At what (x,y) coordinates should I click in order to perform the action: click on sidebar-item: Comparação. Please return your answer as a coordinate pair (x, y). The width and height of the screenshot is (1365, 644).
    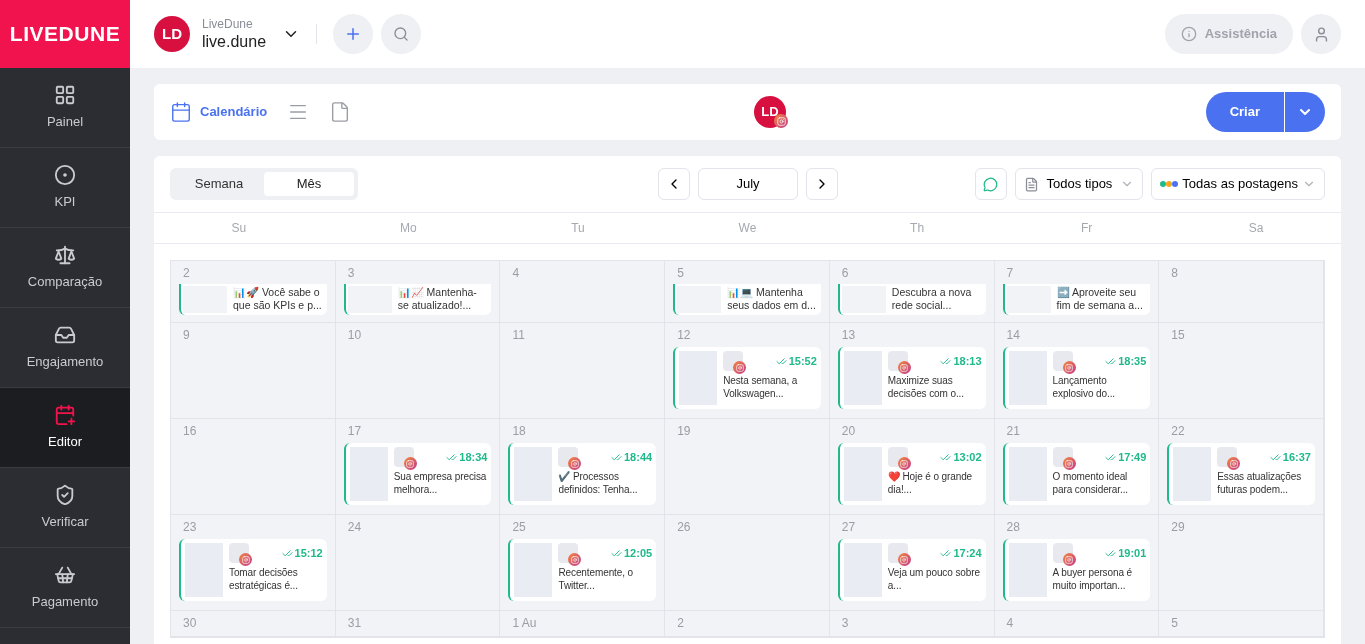
    Looking at the image, I should click on (65, 268).